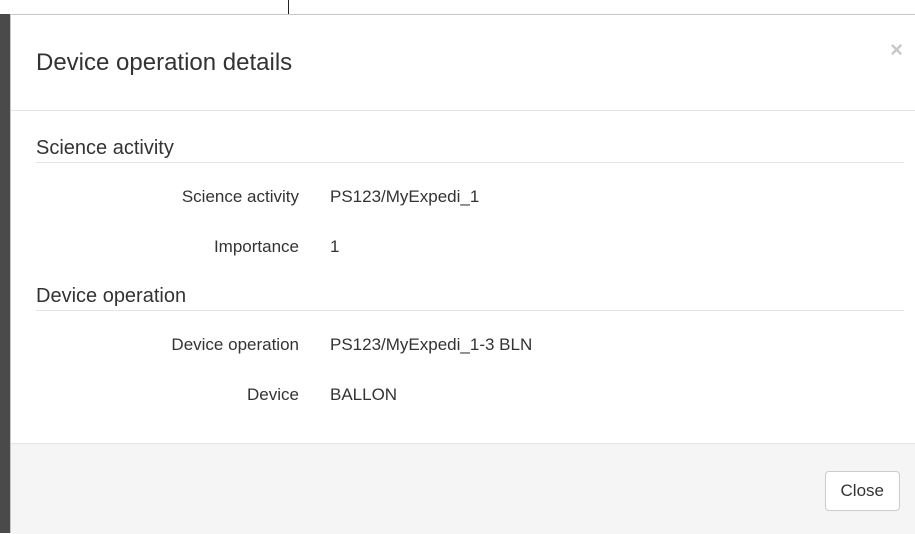 This screenshot has height=534, width=915. What do you see at coordinates (335, 246) in the screenshot?
I see `field-value-importance: 1` at bounding box center [335, 246].